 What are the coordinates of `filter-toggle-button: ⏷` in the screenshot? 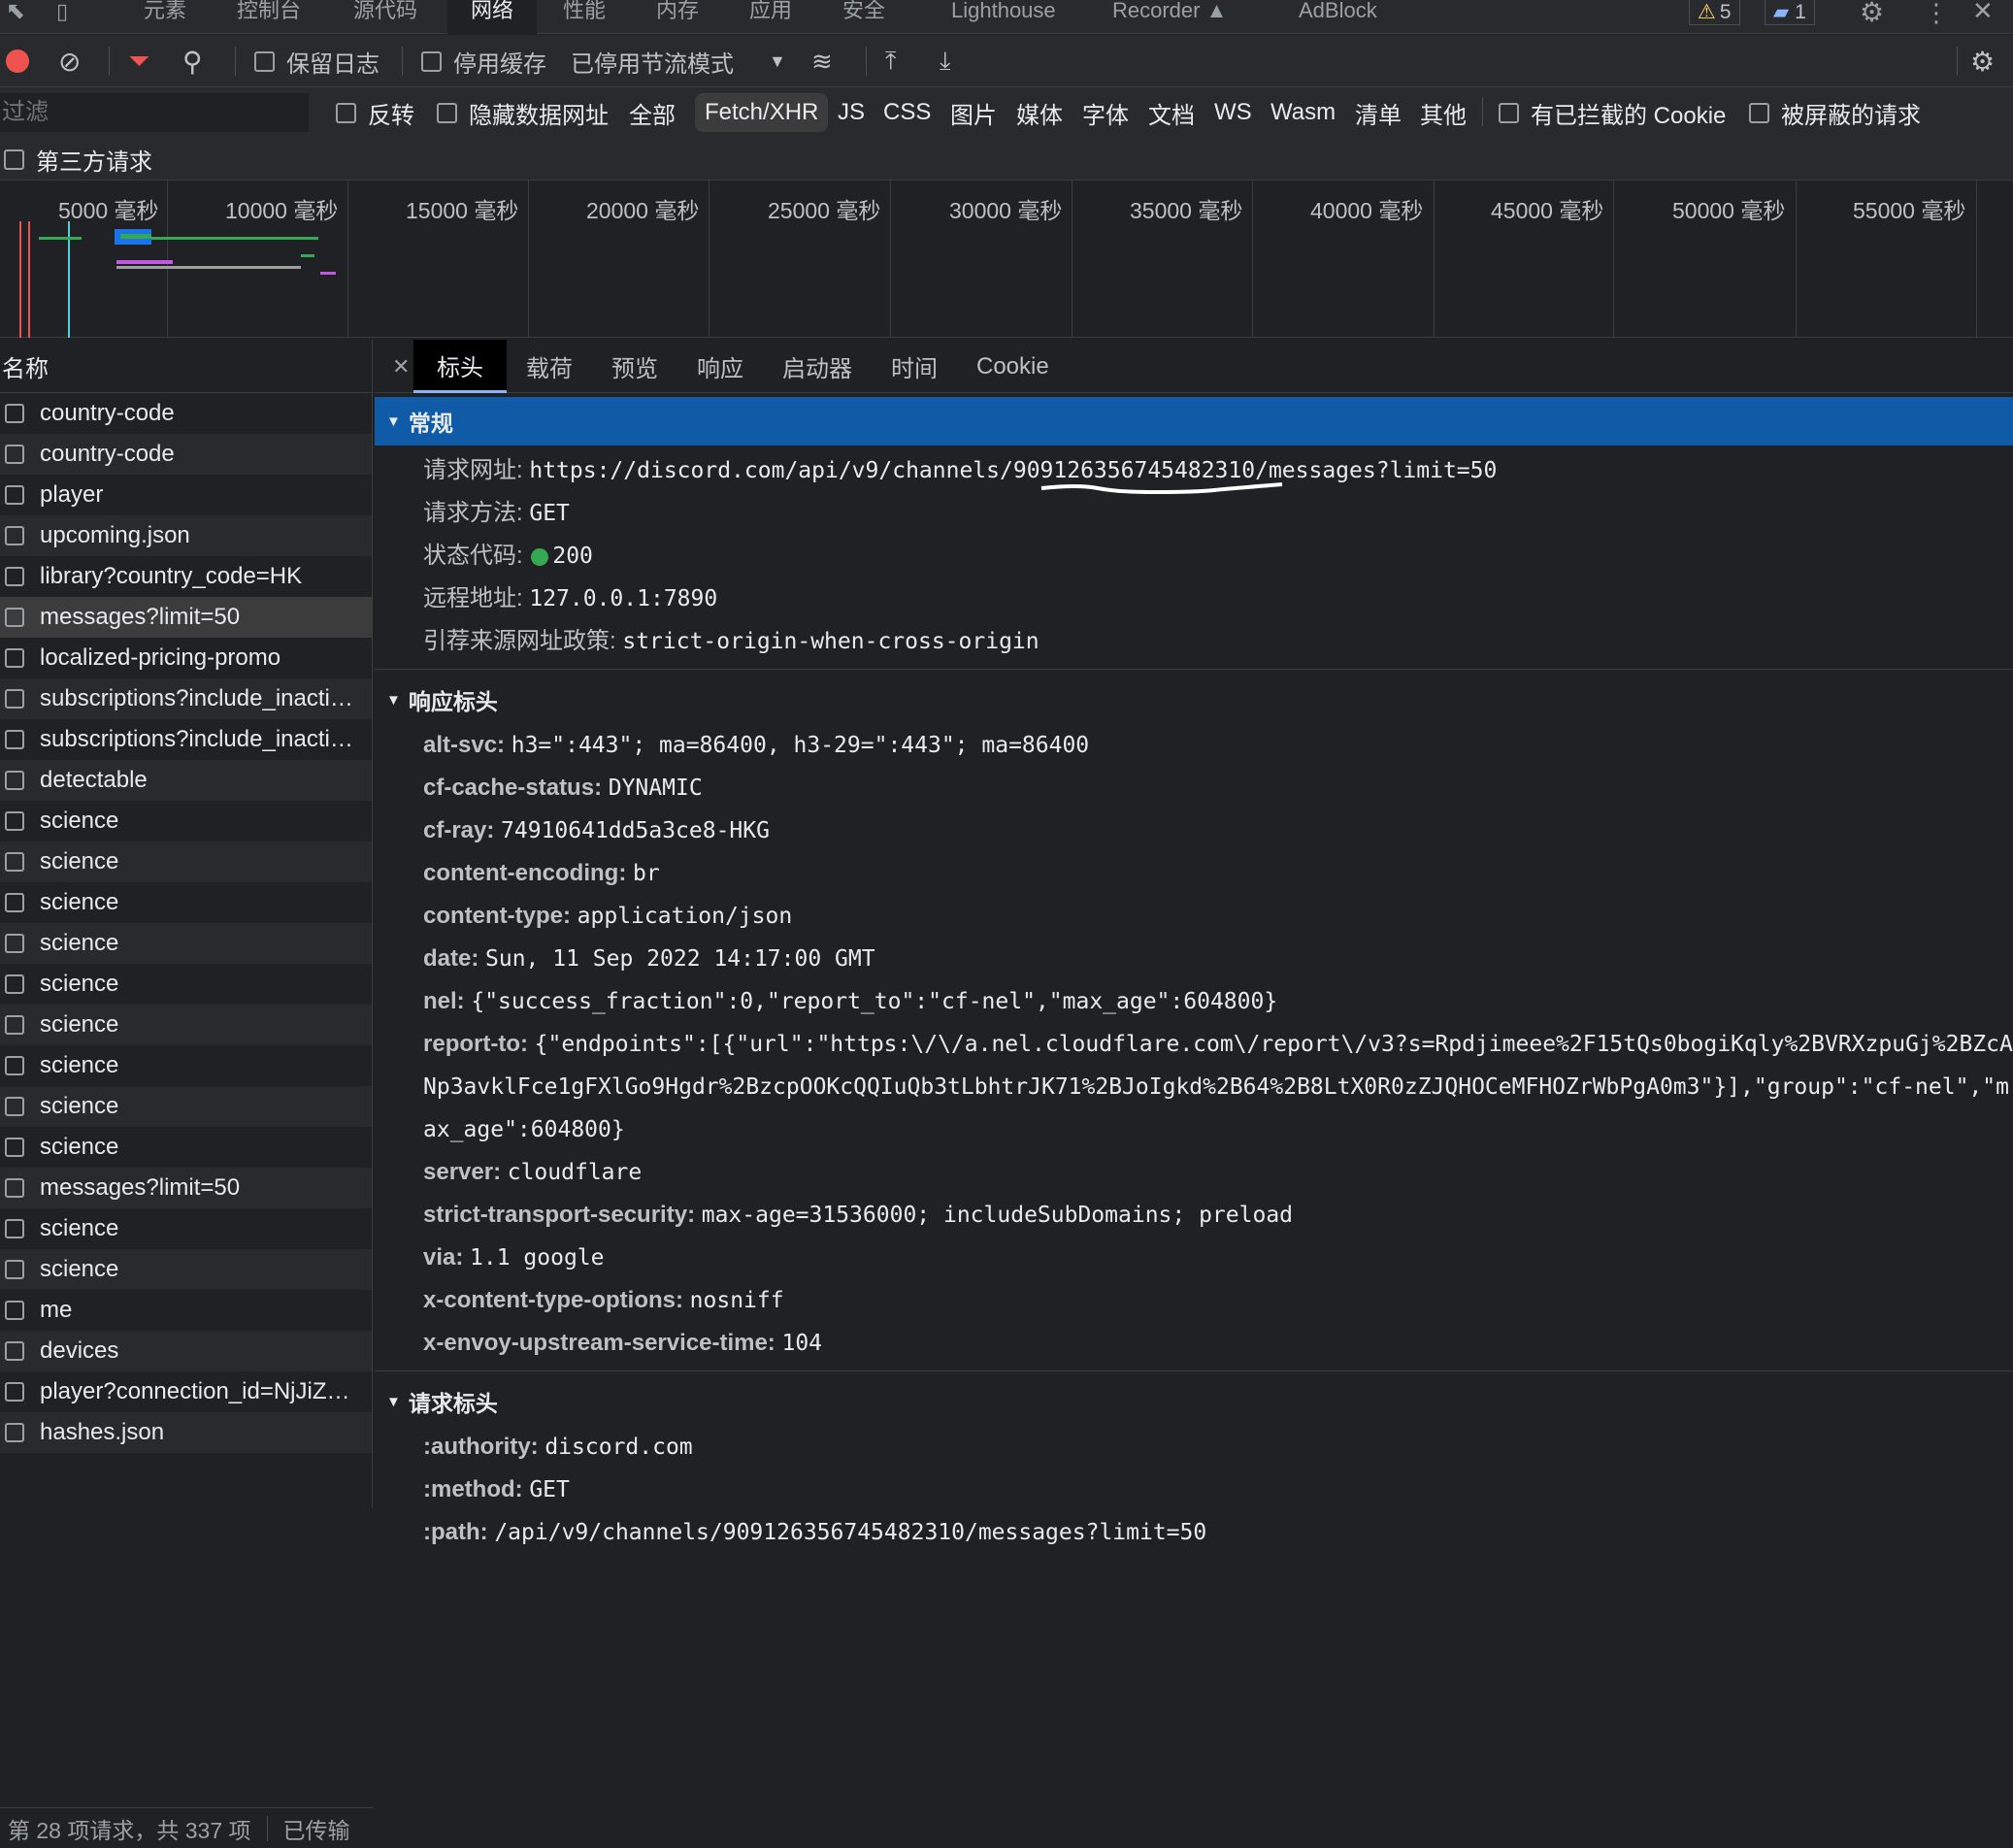 It's located at (138, 61).